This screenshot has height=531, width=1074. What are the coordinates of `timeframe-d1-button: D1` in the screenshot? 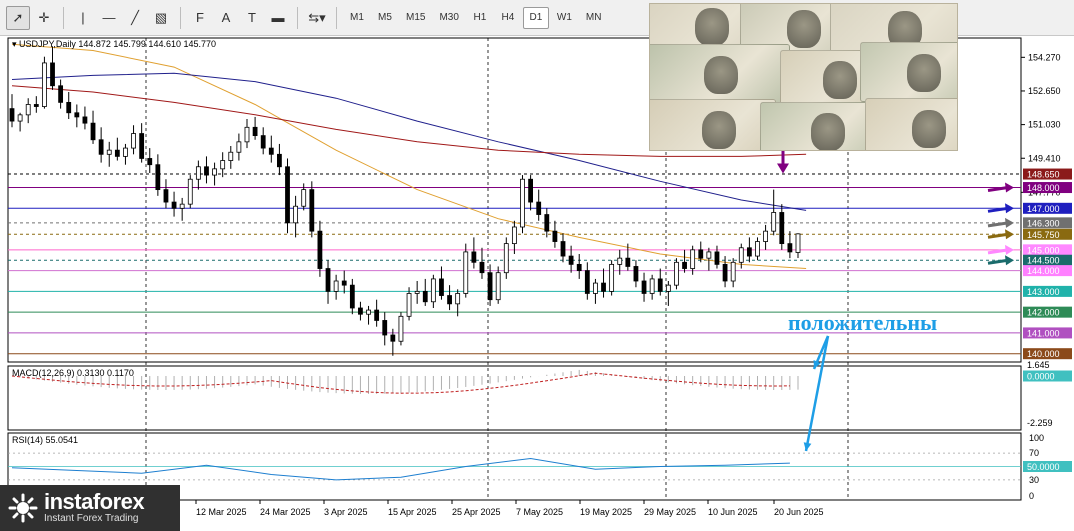 It's located at (535, 17).